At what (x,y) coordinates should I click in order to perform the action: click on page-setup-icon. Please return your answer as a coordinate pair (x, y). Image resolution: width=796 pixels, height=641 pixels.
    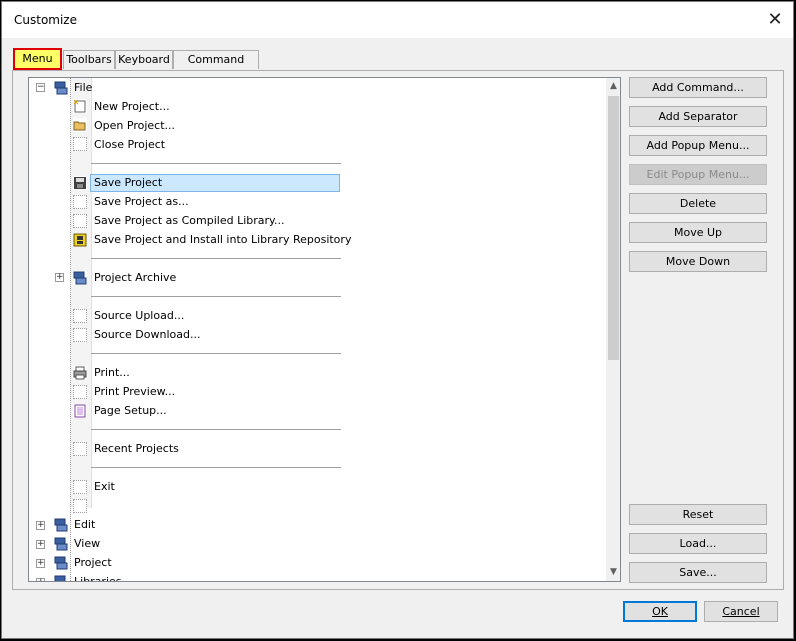
    Looking at the image, I should click on (80, 411).